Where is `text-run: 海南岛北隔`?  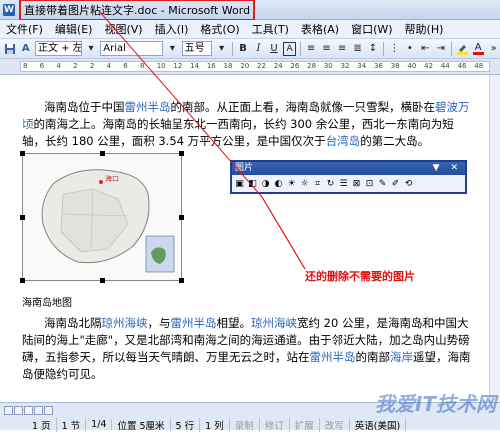
text-run: 海南岛北隔 is located at coordinates (73, 323).